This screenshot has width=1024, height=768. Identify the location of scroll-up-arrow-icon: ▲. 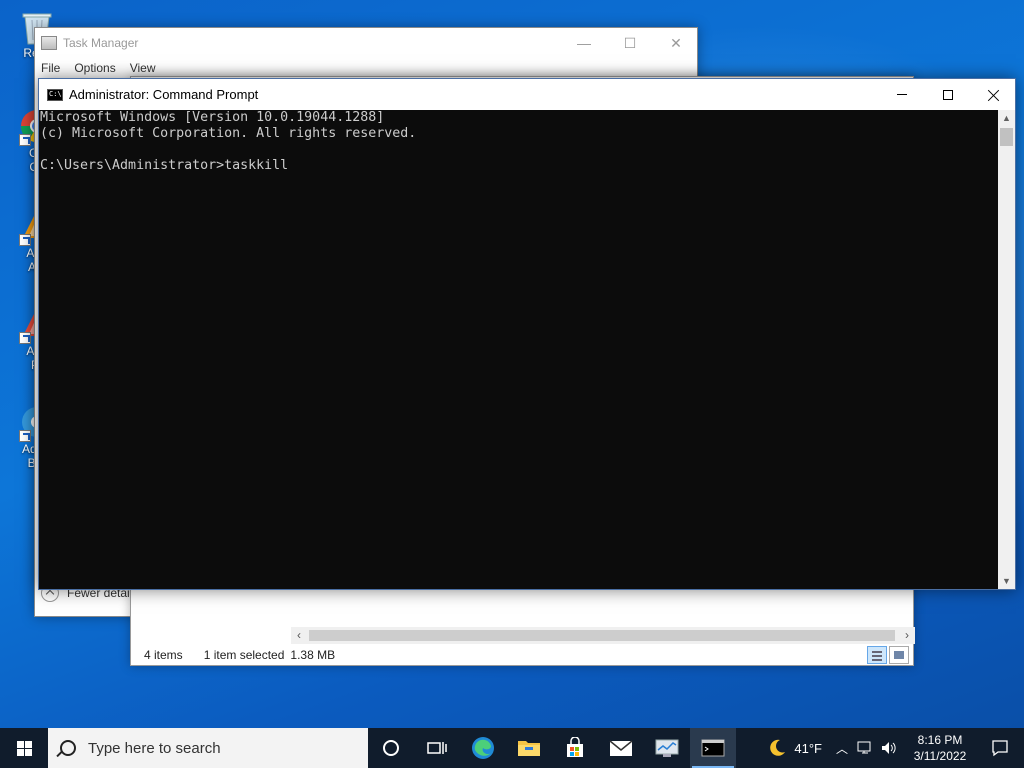
(1006, 118).